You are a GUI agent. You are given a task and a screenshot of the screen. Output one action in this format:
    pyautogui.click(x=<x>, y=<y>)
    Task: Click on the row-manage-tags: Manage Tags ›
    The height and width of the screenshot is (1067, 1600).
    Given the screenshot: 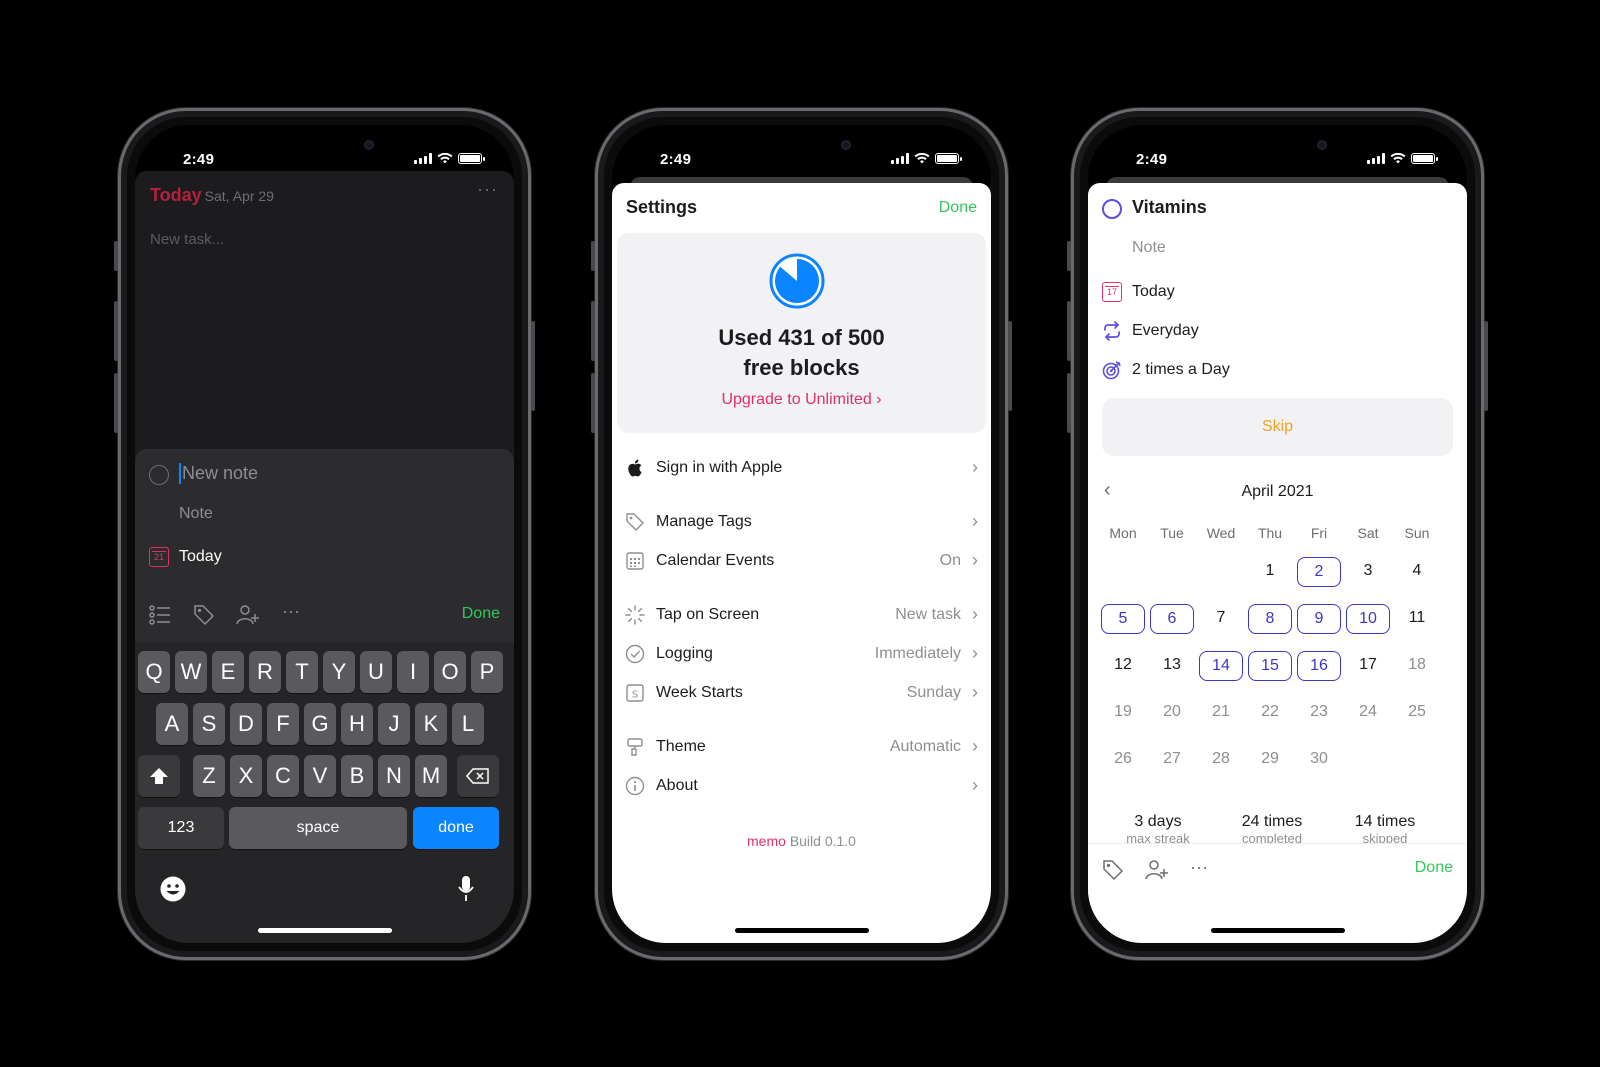 What is the action you would take?
    pyautogui.click(x=801, y=522)
    